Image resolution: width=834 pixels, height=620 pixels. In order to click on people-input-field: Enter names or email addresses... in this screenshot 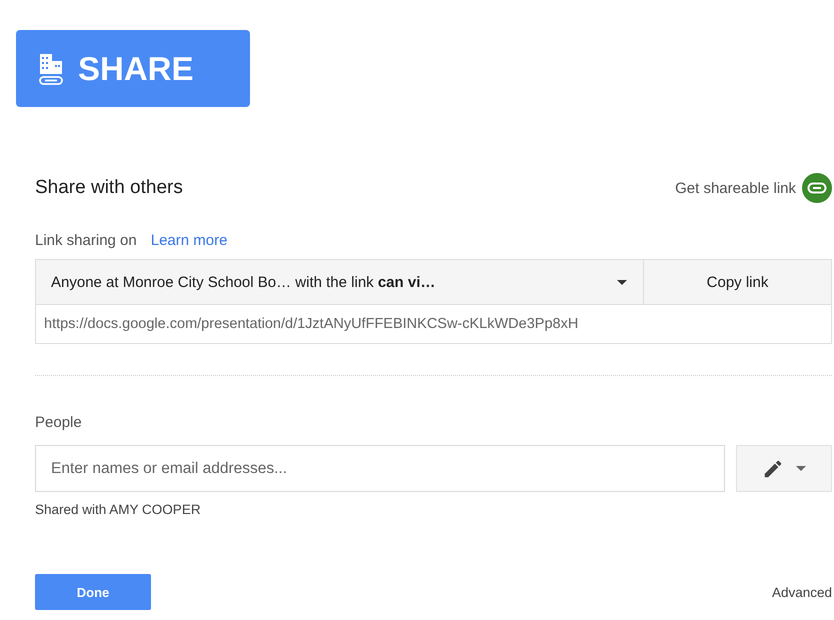, I will do `click(380, 468)`.